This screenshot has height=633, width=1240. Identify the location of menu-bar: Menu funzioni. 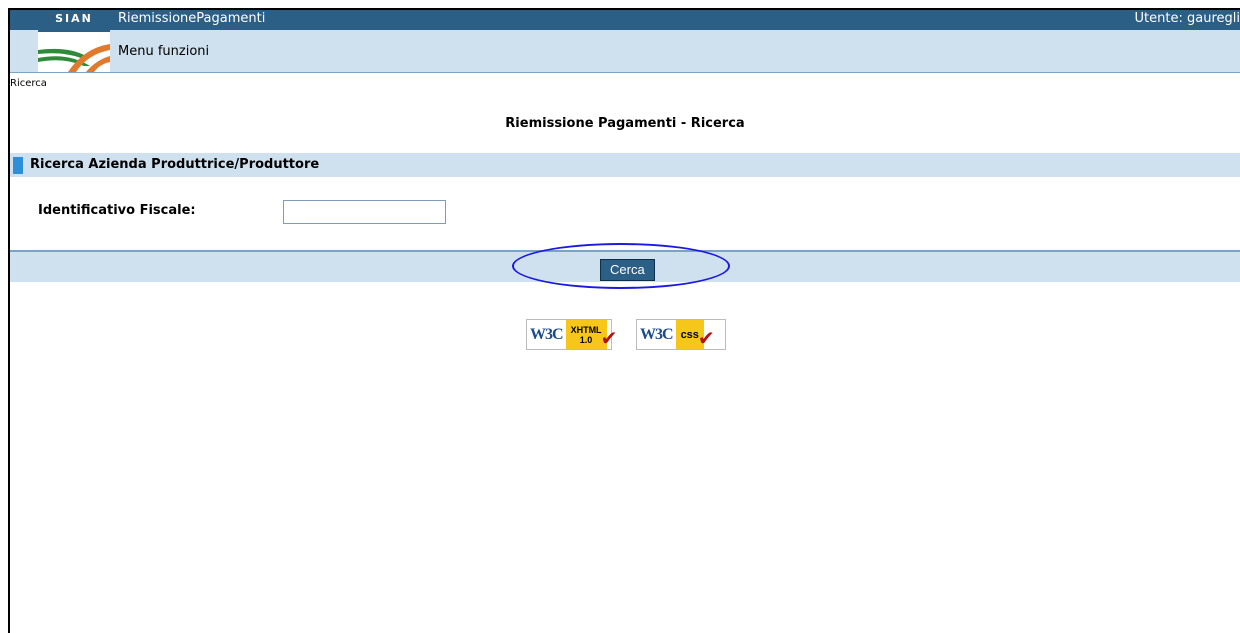
(625, 51).